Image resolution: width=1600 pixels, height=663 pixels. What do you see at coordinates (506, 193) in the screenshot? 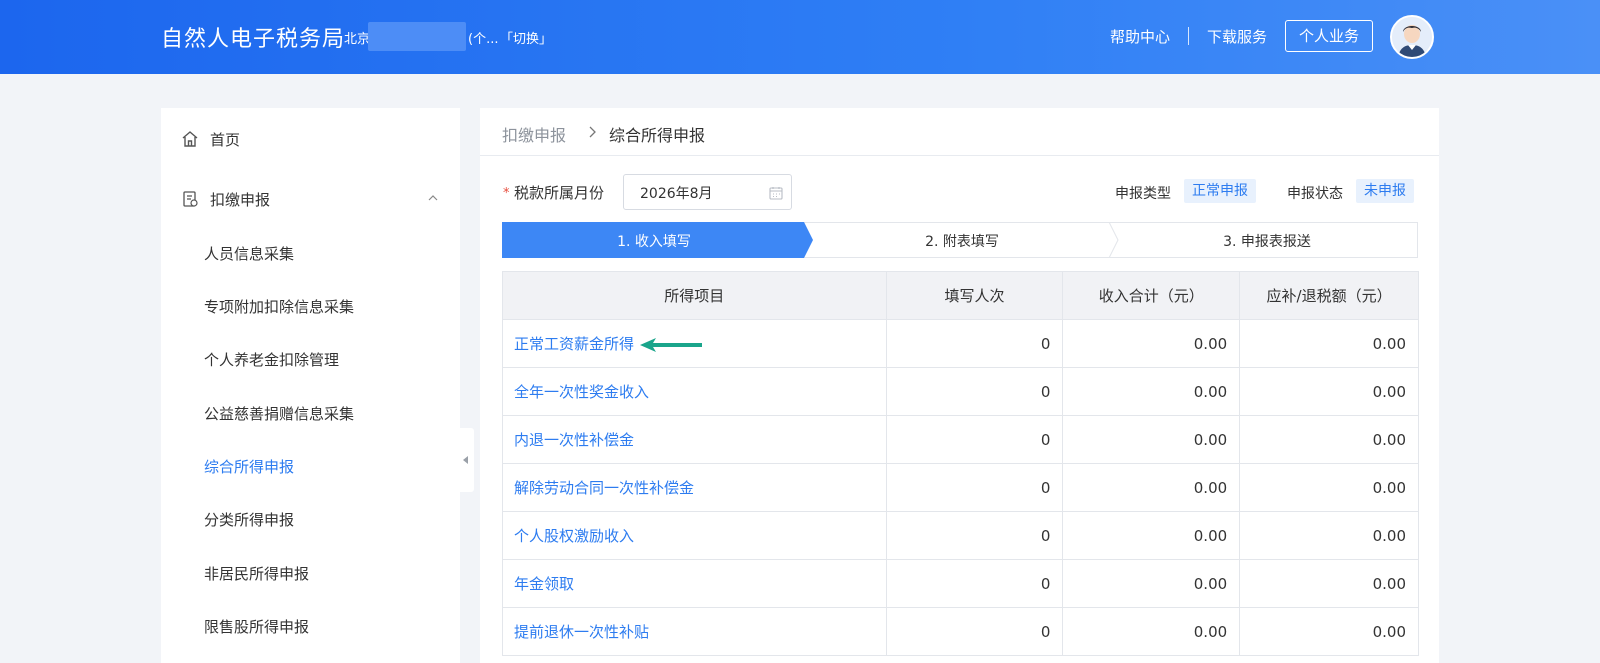
I see `required-mark: *` at bounding box center [506, 193].